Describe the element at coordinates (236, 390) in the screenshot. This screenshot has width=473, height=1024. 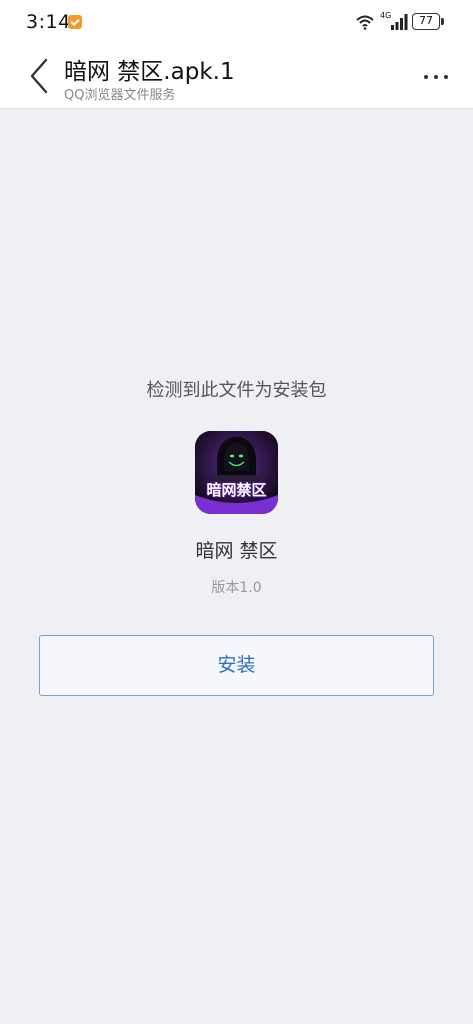
I see `detect-message: 检测到此文件为安装包` at that location.